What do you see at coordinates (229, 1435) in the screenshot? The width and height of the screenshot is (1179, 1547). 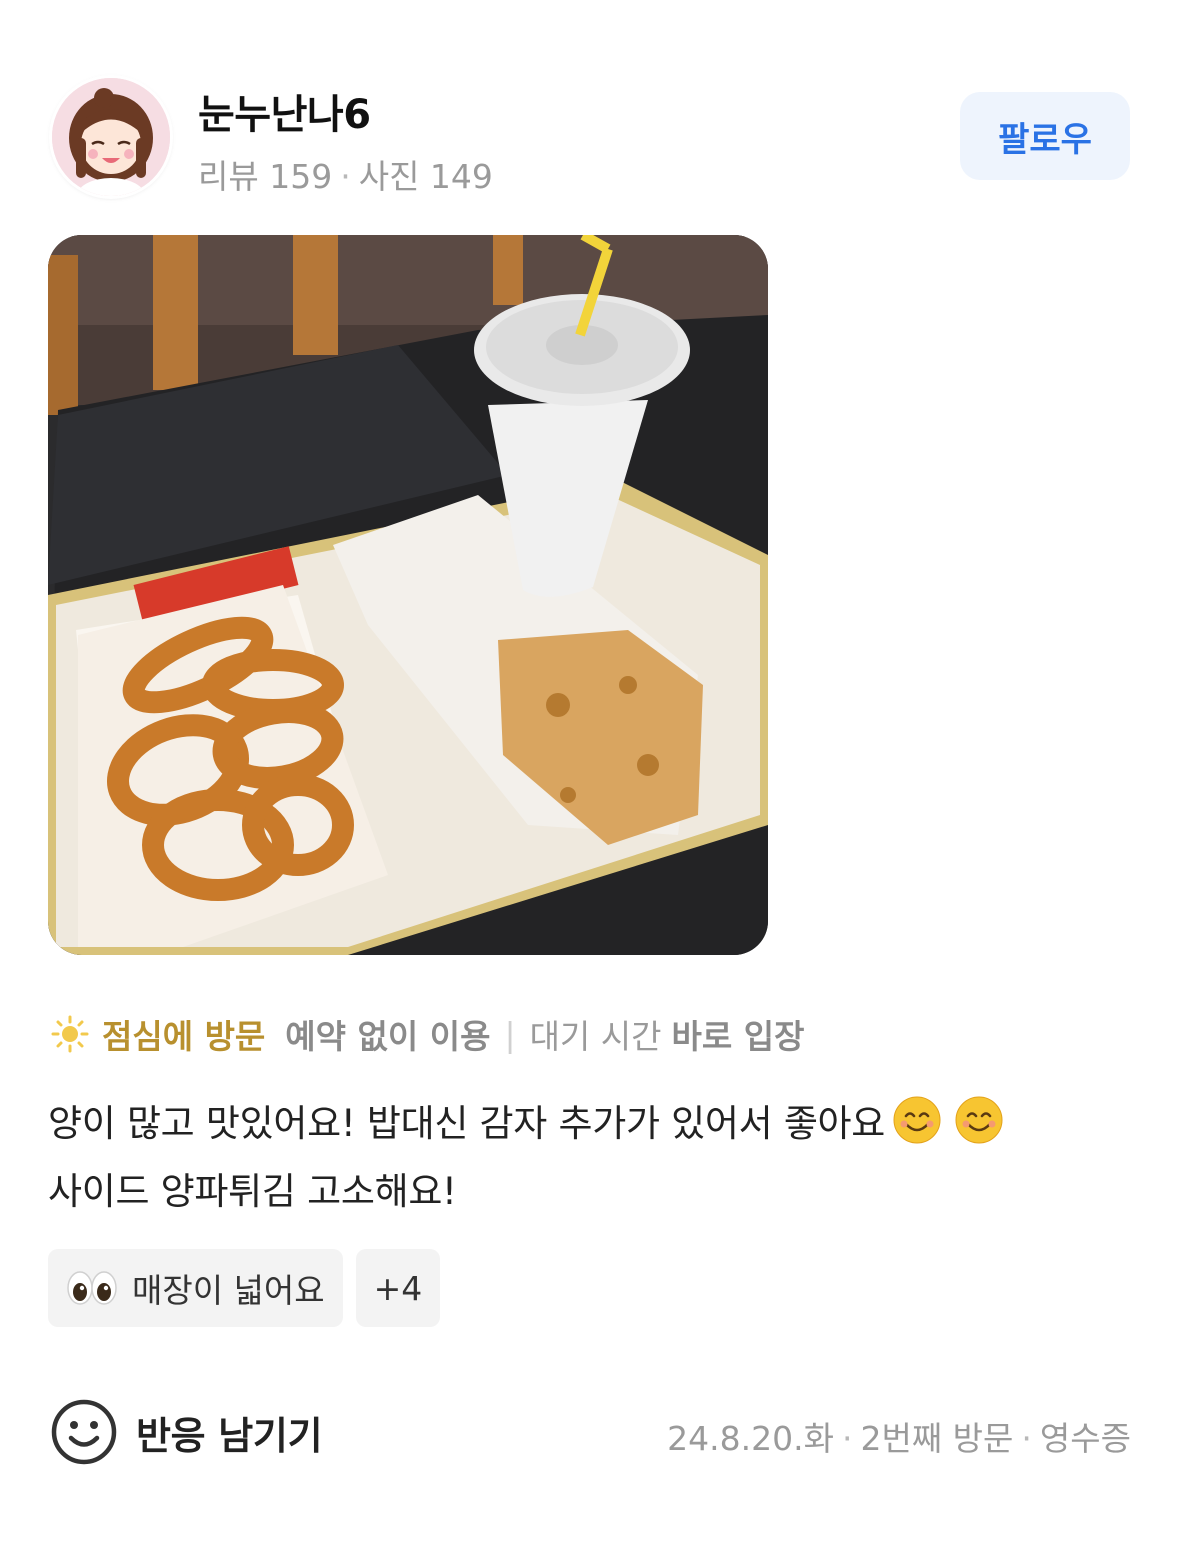 I see `react-button-label: 반응 남기기` at bounding box center [229, 1435].